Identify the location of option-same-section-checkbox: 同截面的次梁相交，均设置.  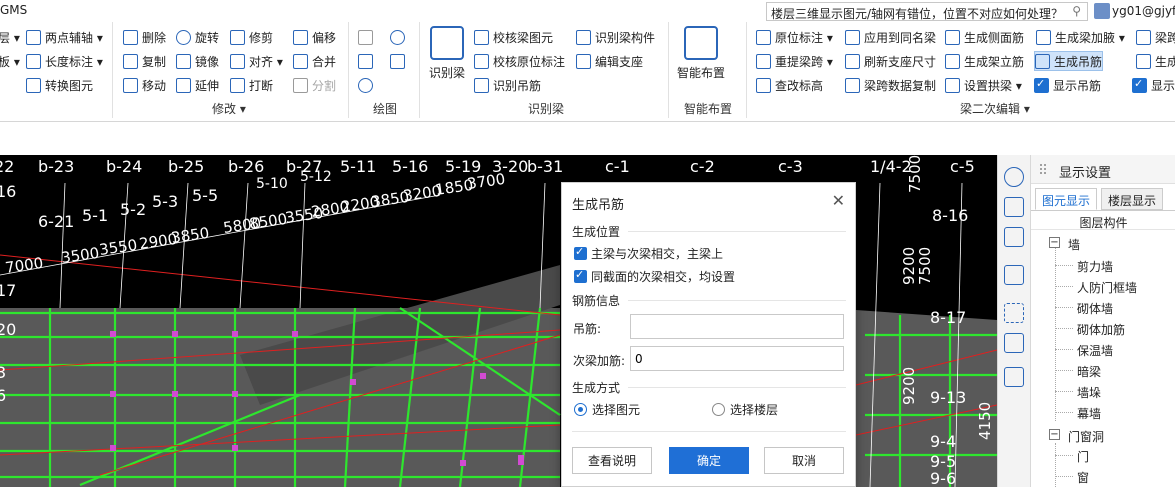
(654, 276).